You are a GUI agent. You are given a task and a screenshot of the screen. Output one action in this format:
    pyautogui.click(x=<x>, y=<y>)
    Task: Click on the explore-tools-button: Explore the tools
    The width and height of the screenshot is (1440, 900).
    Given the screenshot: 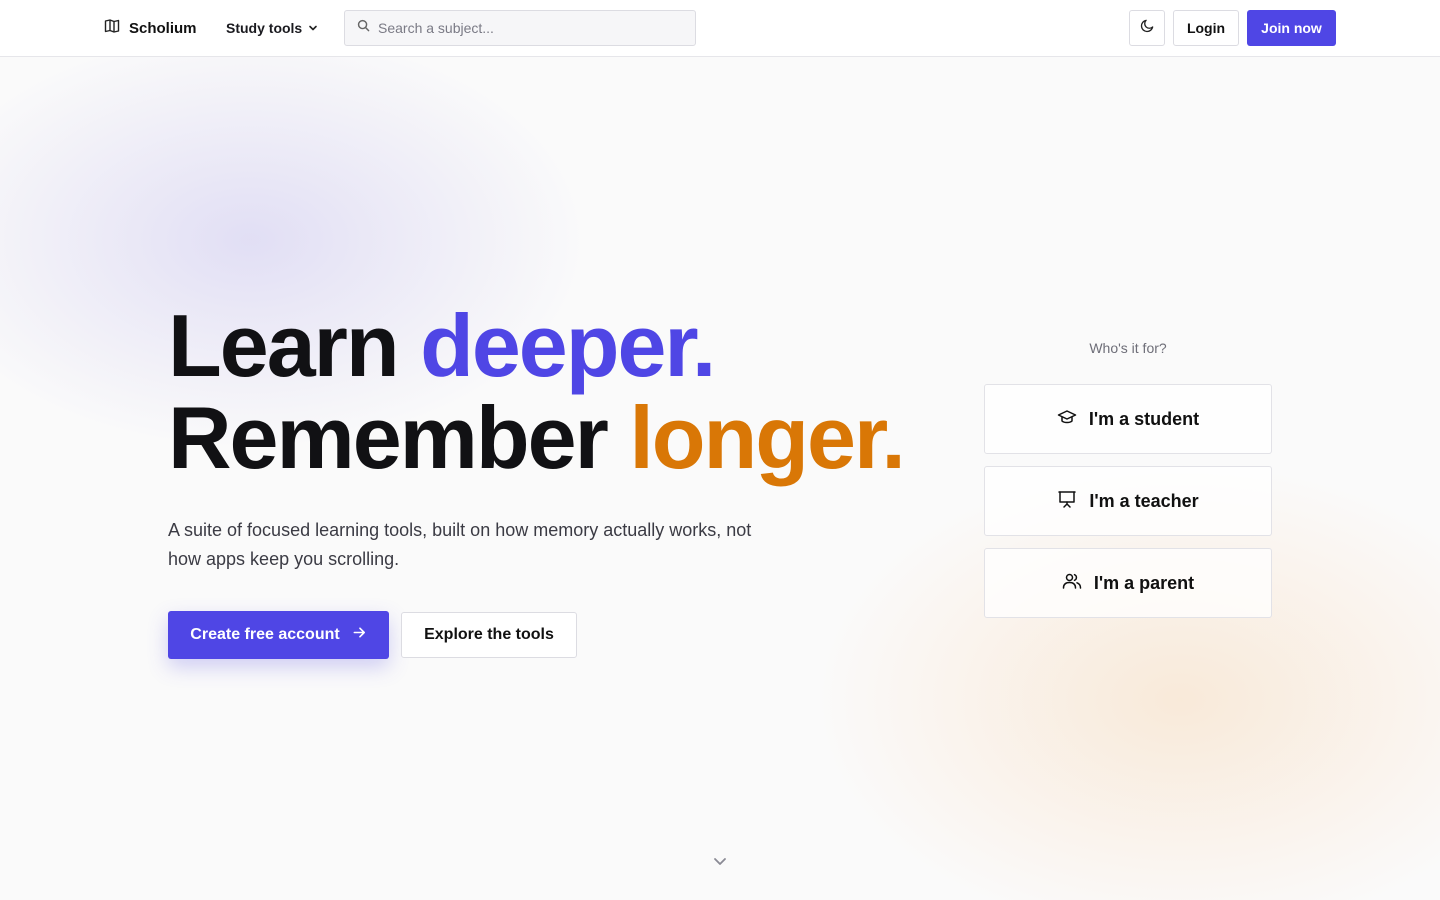 What is the action you would take?
    pyautogui.click(x=489, y=635)
    